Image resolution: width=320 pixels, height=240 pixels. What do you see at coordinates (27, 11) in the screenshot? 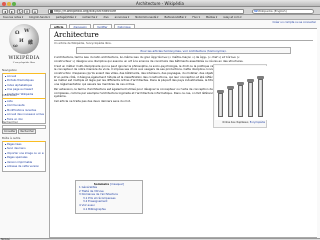
I see `stop-button: ×` at bounding box center [27, 11].